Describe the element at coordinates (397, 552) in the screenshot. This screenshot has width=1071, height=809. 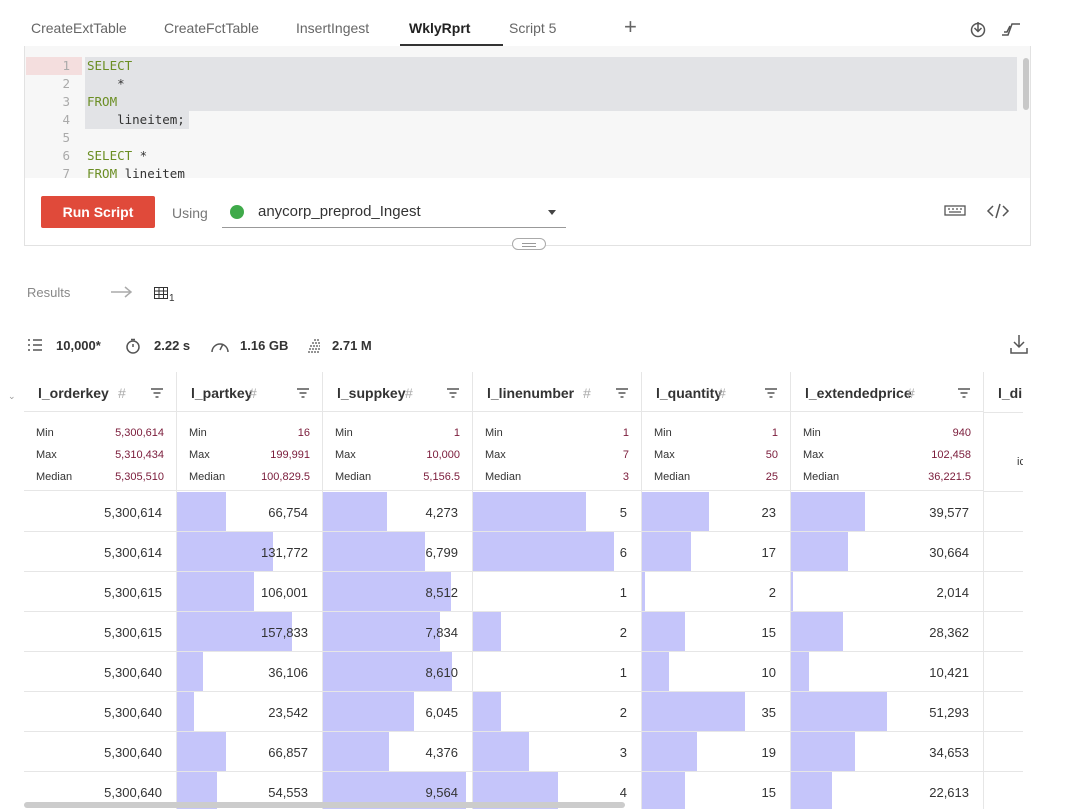
I see `table-cell: 6,799` at that location.